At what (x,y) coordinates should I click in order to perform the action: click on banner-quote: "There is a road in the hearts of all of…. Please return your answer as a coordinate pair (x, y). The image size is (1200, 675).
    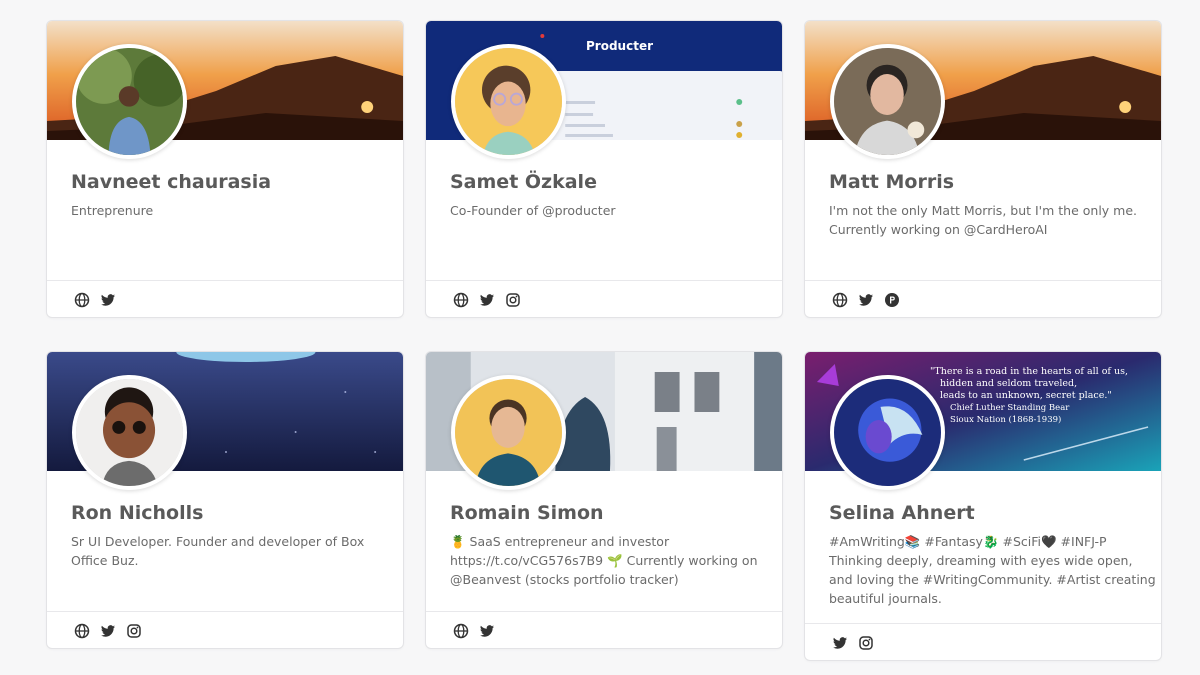
    Looking at the image, I should click on (1029, 395).